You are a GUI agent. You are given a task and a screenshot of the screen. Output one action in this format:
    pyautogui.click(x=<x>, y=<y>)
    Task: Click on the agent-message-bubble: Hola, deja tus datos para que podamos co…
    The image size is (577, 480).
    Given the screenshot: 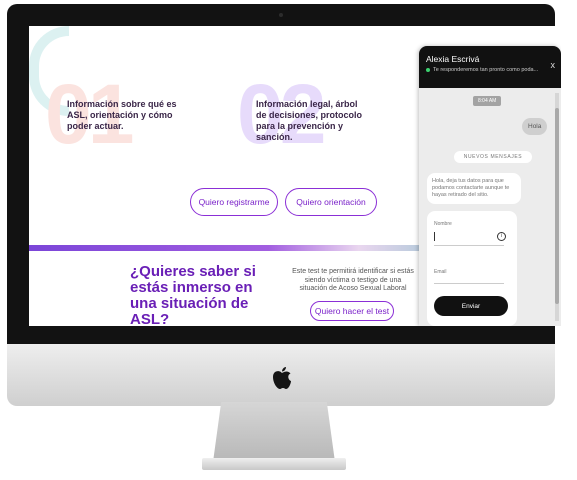 What is the action you would take?
    pyautogui.click(x=474, y=188)
    